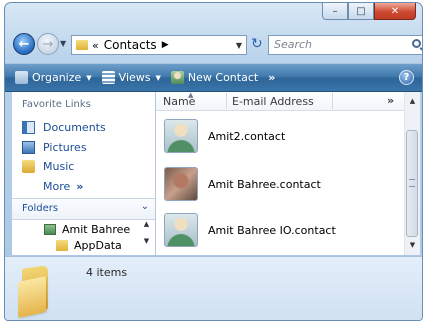 The image size is (429, 325). I want to click on toolbar-overflow-button: », so click(271, 77).